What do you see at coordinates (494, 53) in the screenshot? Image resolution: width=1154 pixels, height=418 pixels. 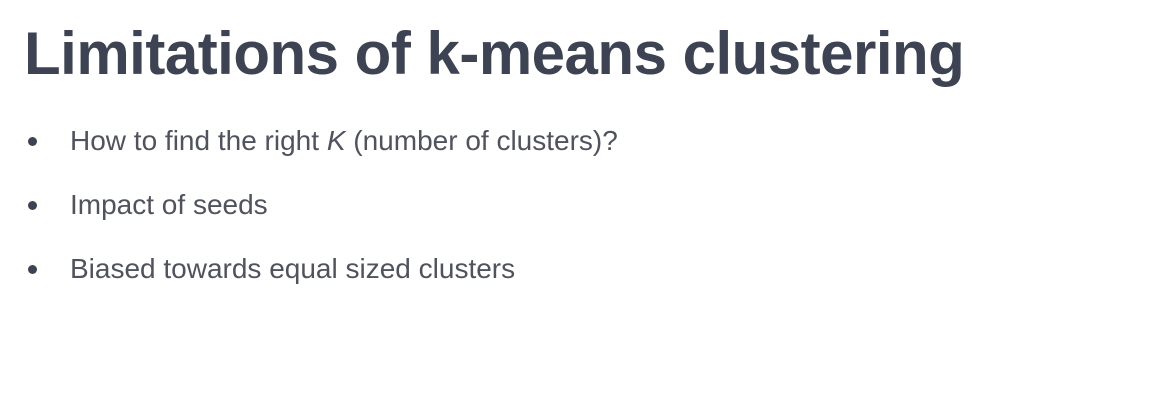 I see `slide-title: Limitations of k-means clustering` at bounding box center [494, 53].